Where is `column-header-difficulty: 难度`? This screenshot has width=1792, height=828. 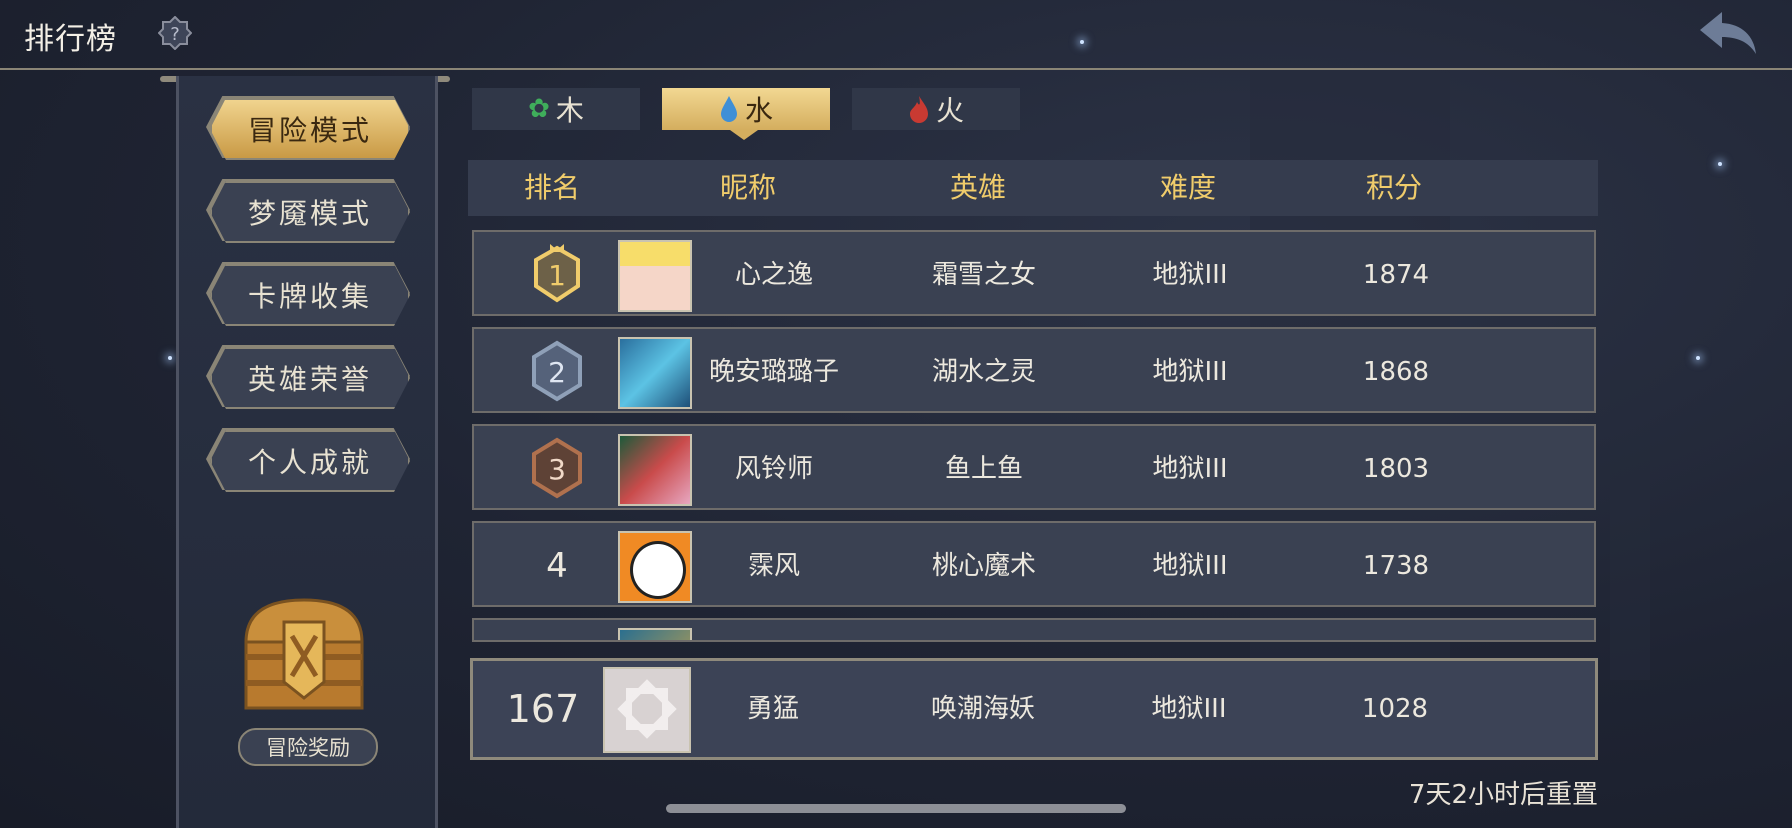 column-header-difficulty: 难度 is located at coordinates (1187, 187).